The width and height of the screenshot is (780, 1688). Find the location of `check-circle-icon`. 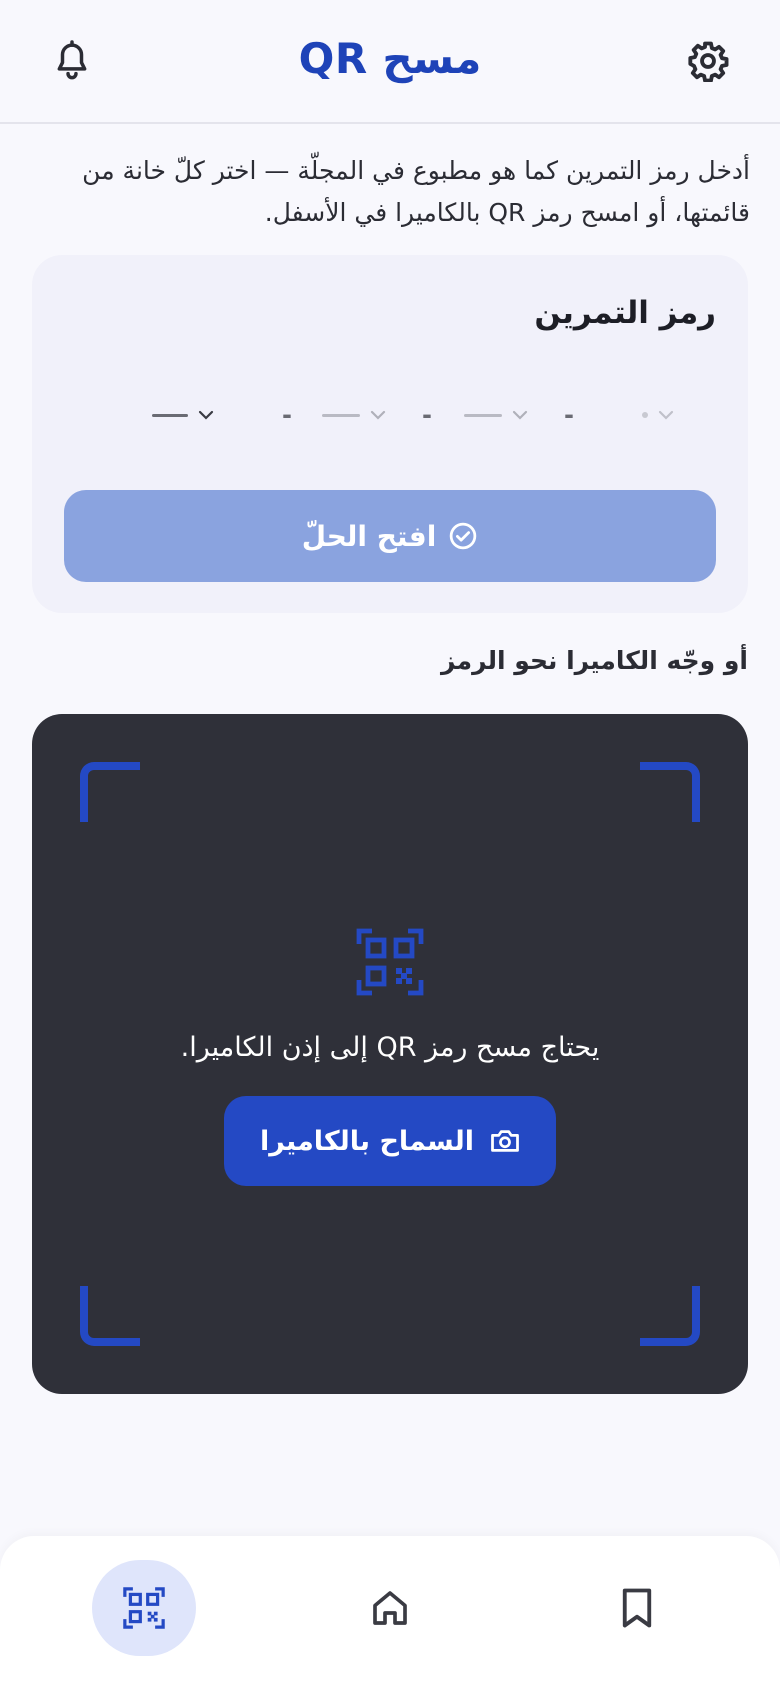

check-circle-icon is located at coordinates (463, 536).